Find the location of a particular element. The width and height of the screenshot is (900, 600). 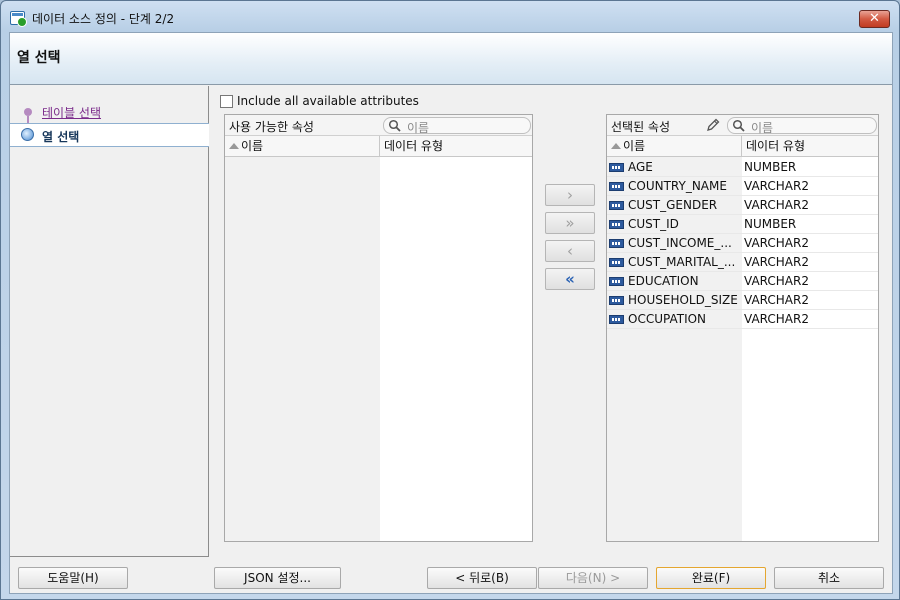

title-bar: 데이터 소스 정의 - 단계 2/2 ✕ is located at coordinates (450, 17).